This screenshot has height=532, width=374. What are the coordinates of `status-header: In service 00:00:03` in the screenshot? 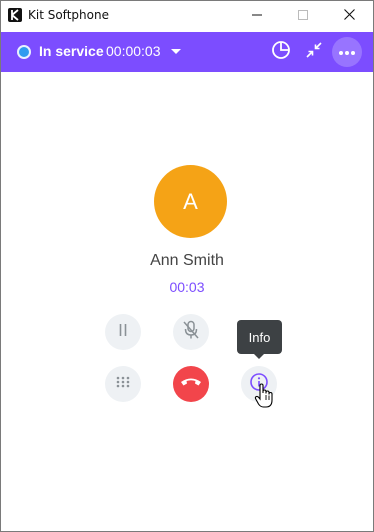 It's located at (187, 52).